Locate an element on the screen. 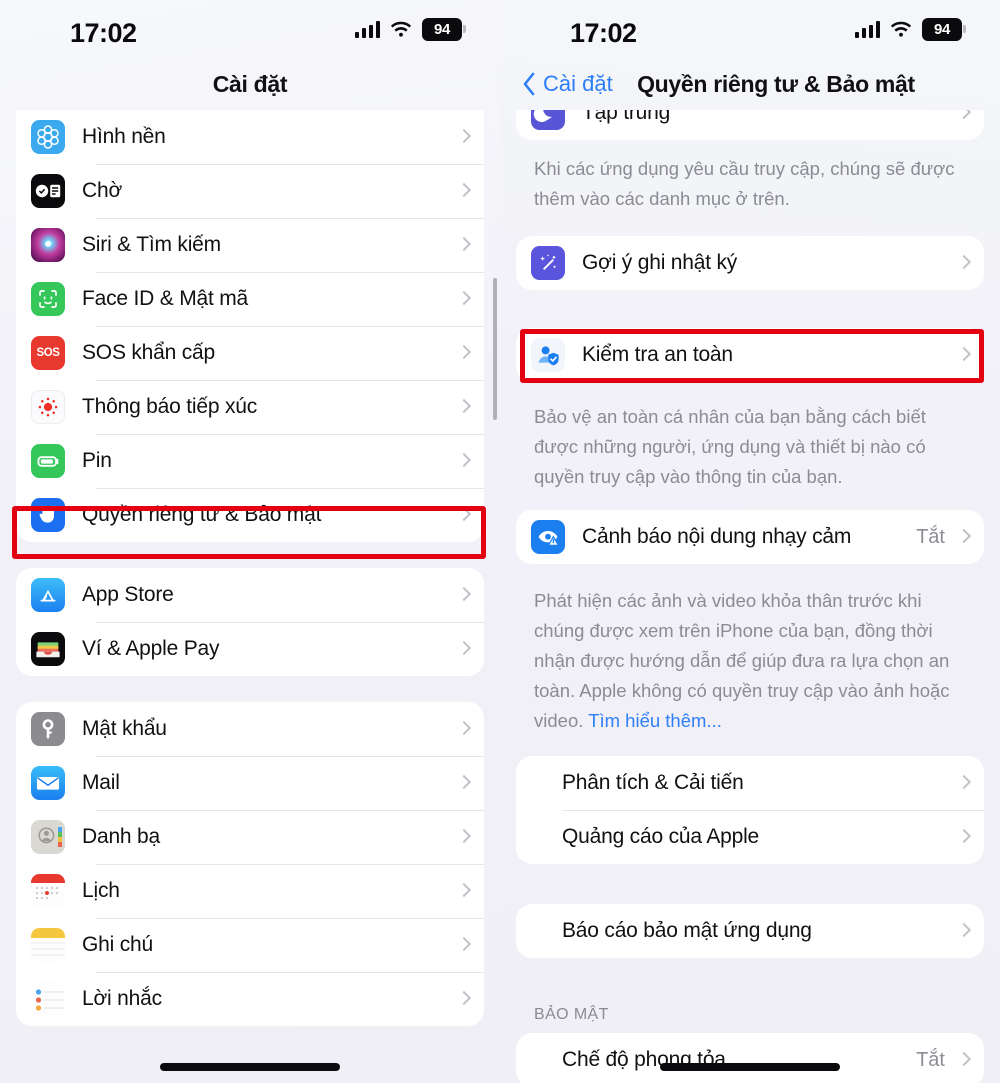 The image size is (1000, 1083). page-title: Cài đặt is located at coordinates (250, 83).